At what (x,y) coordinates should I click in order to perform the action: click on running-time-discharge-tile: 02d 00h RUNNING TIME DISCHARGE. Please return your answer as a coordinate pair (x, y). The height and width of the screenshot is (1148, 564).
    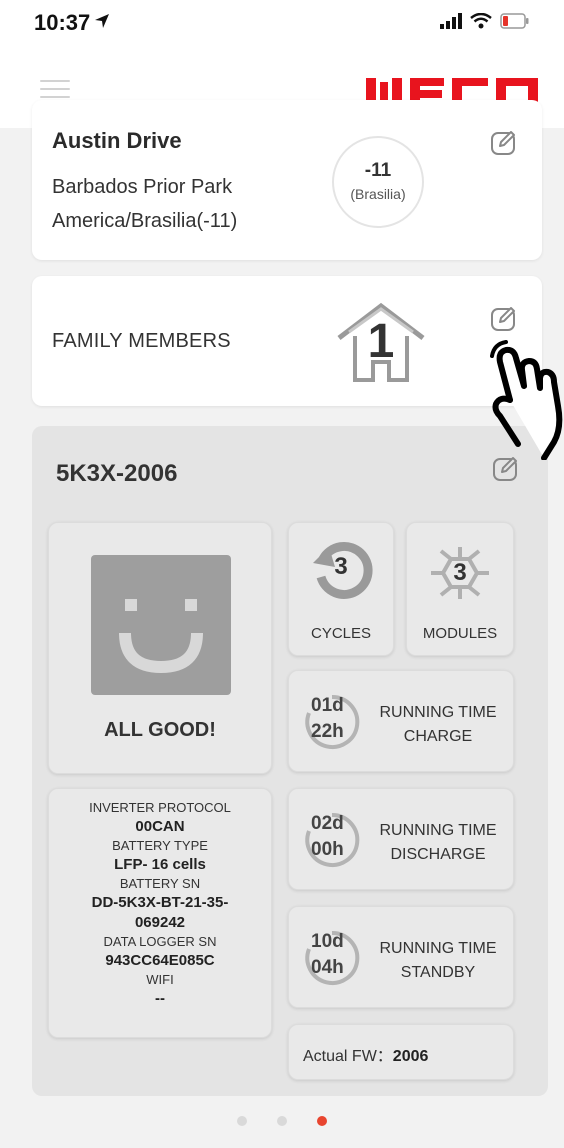
    Looking at the image, I should click on (401, 839).